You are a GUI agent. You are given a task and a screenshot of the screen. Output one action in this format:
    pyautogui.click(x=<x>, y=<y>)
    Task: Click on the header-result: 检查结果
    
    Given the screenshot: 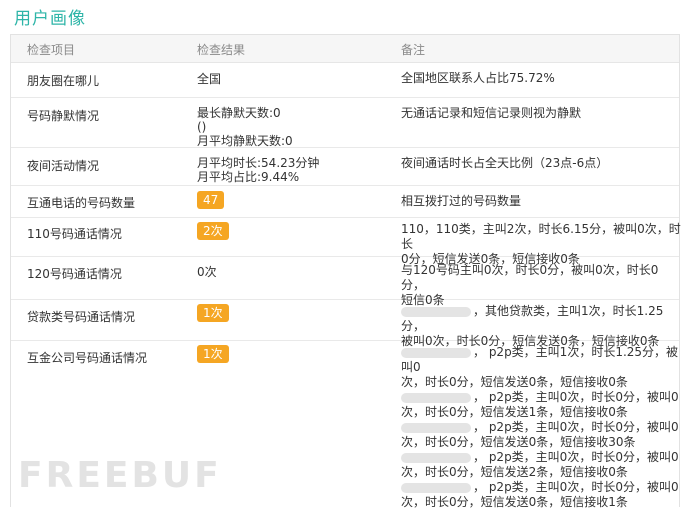 What is the action you would take?
    pyautogui.click(x=221, y=50)
    